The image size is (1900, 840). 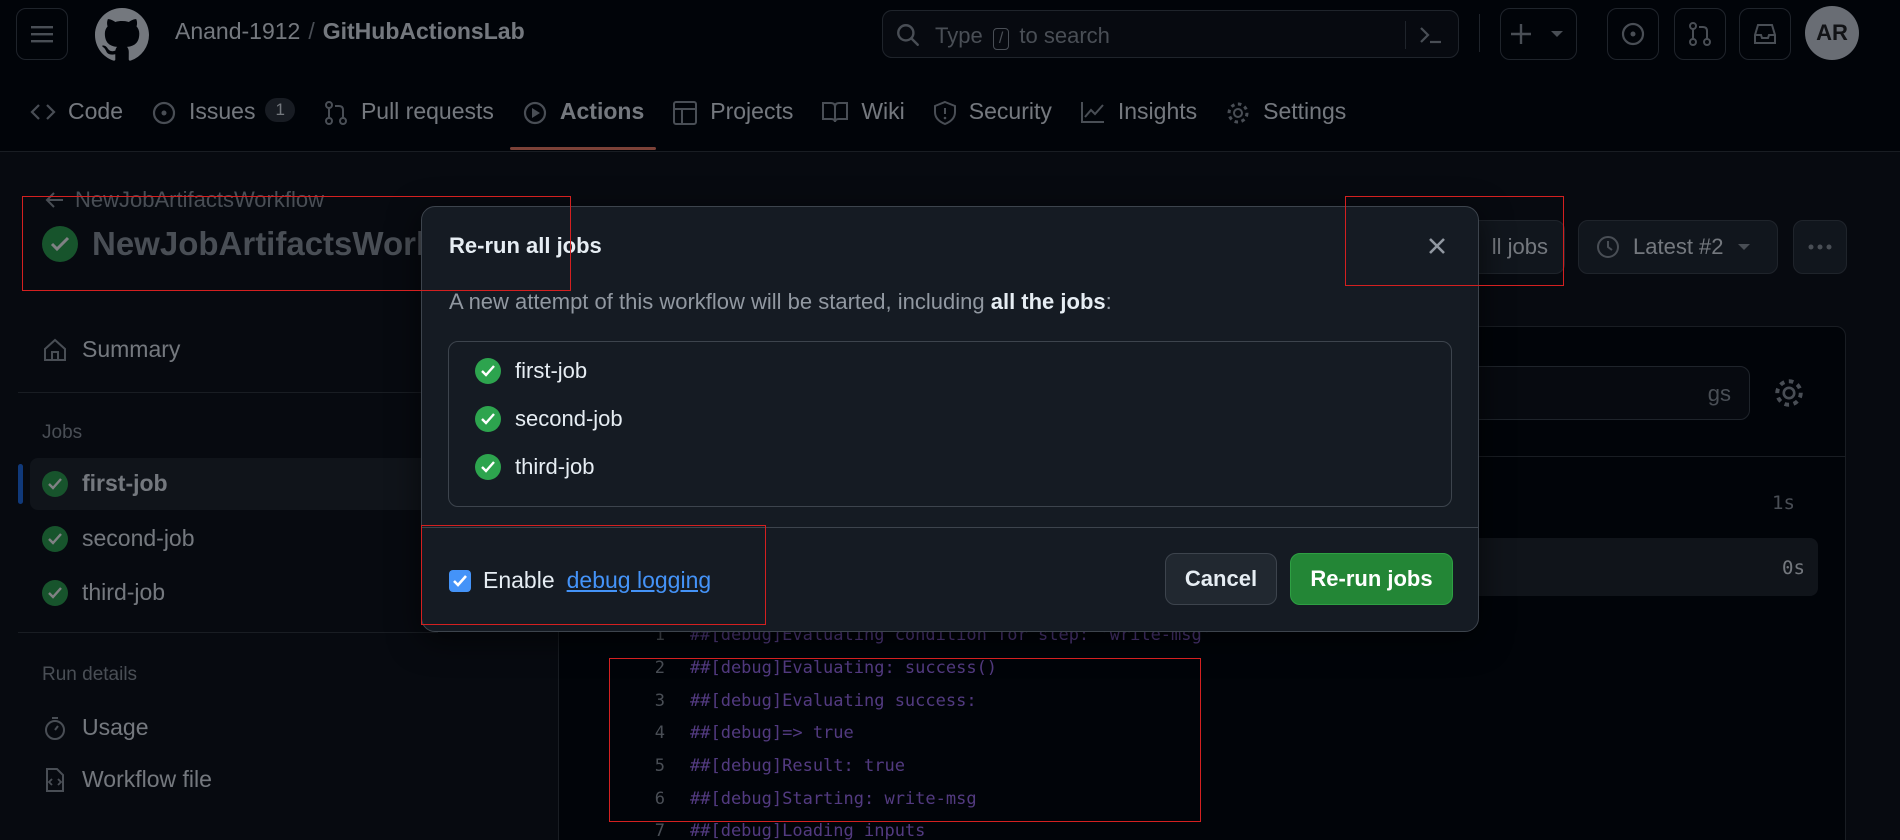 What do you see at coordinates (639, 580) in the screenshot?
I see `debug-logging-link: debug logging` at bounding box center [639, 580].